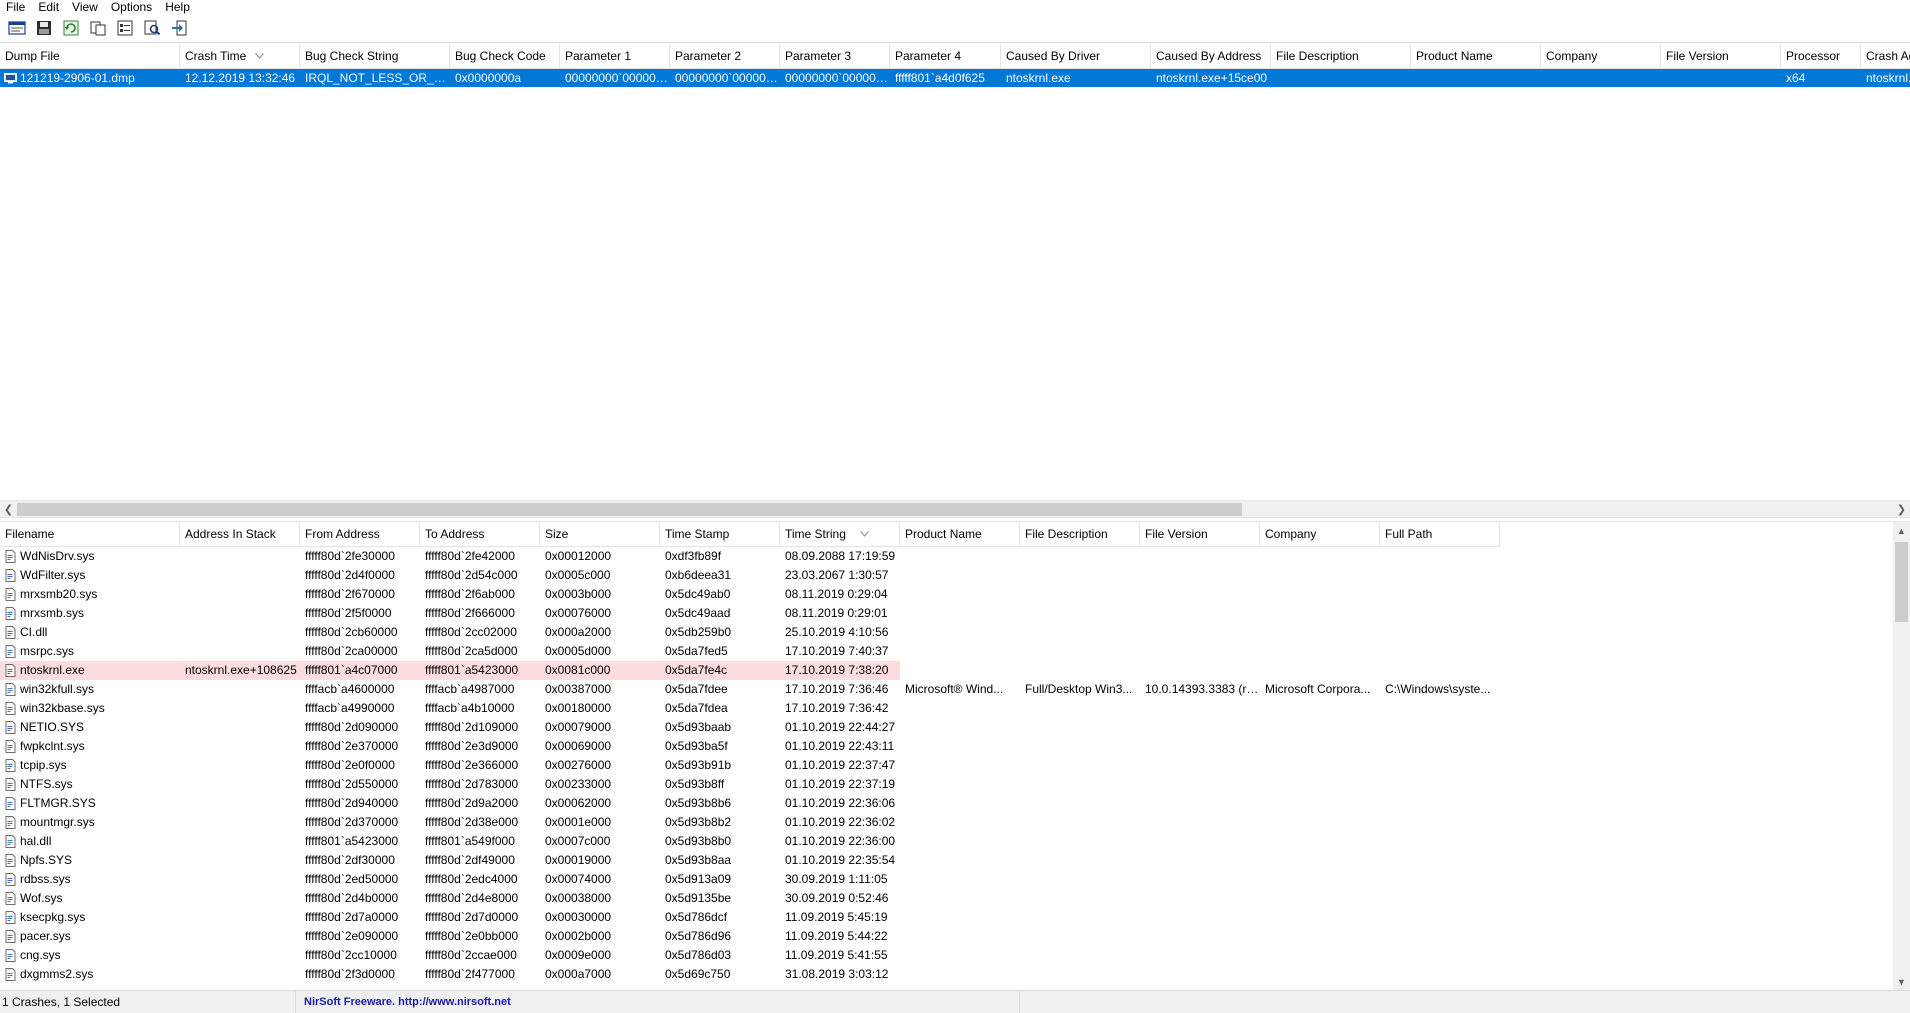 The image size is (1910, 1013). What do you see at coordinates (17, 28) in the screenshot?
I see `html-report-button` at bounding box center [17, 28].